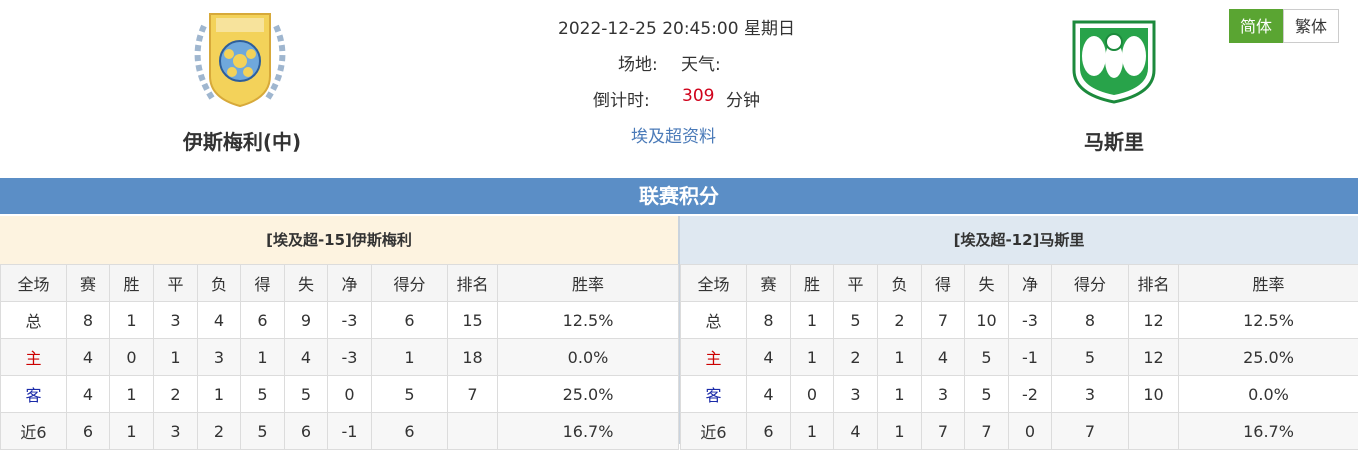 This screenshot has width=1358, height=450. I want to click on away-team-logo, so click(1114, 58).